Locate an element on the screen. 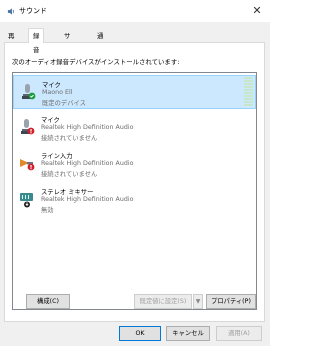 Image resolution: width=320 pixels, height=346 pixels. device-list-prompt: 次のオーディオ録音デバイスがインストールされています: is located at coordinates (96, 62).